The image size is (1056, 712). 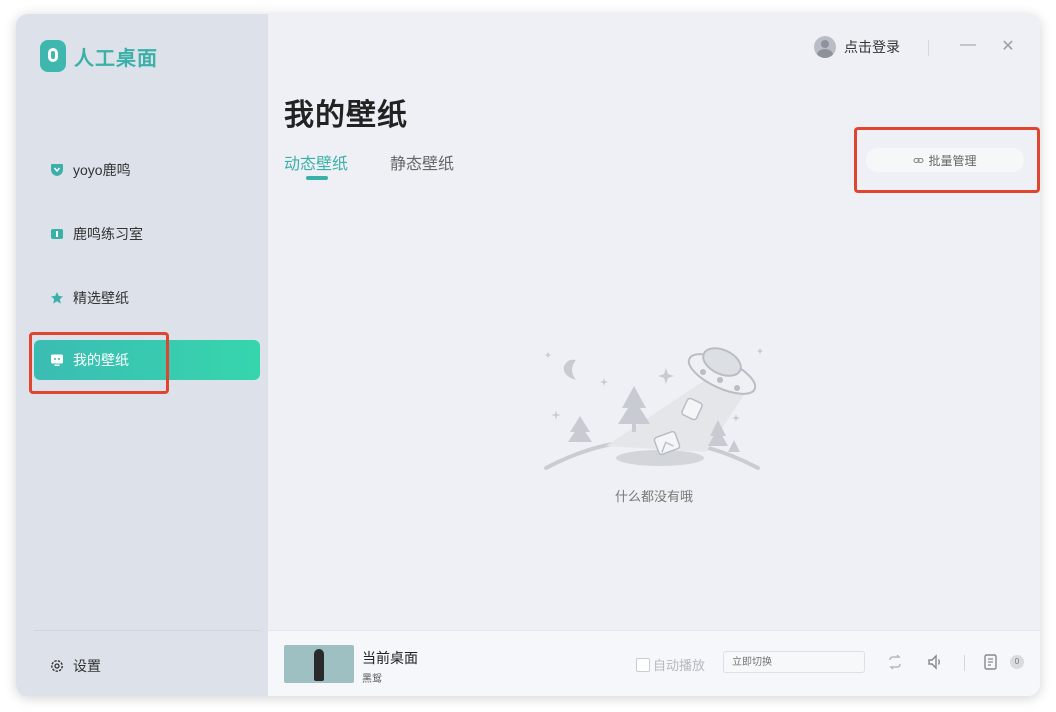 I want to click on close-icon: ✕, so click(x=1008, y=46).